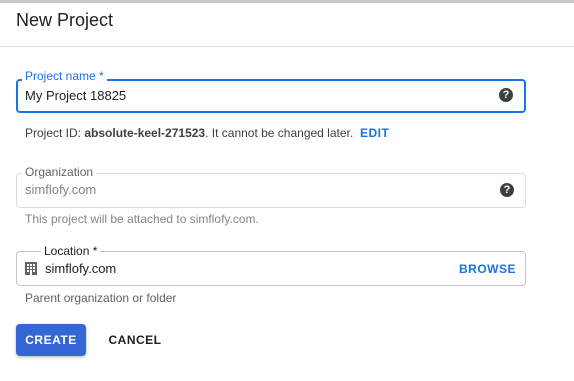 The image size is (574, 381). What do you see at coordinates (101, 298) in the screenshot?
I see `location-hint: Parent organization or folder` at bounding box center [101, 298].